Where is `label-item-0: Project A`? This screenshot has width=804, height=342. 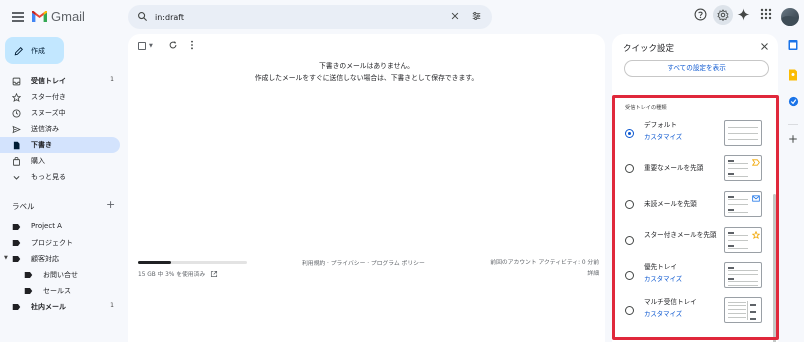
label-item-0: Project A is located at coordinates (60, 227).